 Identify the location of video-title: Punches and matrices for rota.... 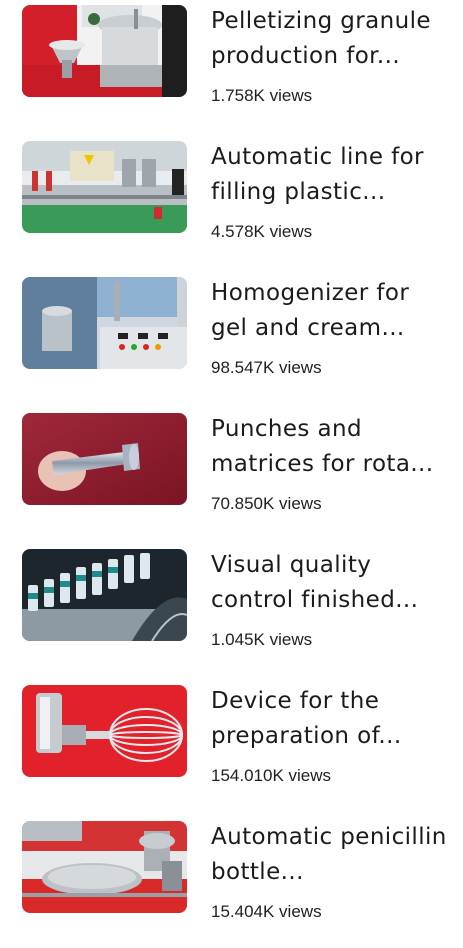
(330, 447).